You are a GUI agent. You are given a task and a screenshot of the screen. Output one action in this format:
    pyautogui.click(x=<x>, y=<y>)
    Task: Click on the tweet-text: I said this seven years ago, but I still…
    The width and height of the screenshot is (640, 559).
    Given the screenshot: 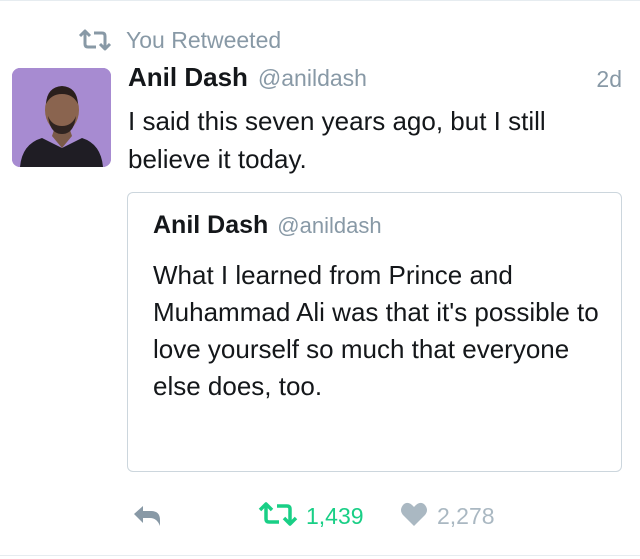 What is the action you would take?
    pyautogui.click(x=337, y=140)
    